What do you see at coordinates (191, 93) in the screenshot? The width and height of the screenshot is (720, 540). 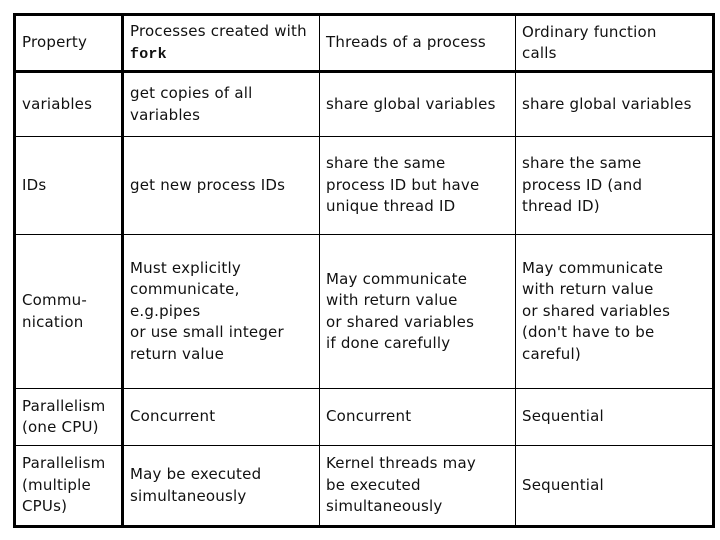 I see `cell-line: get copies of all` at bounding box center [191, 93].